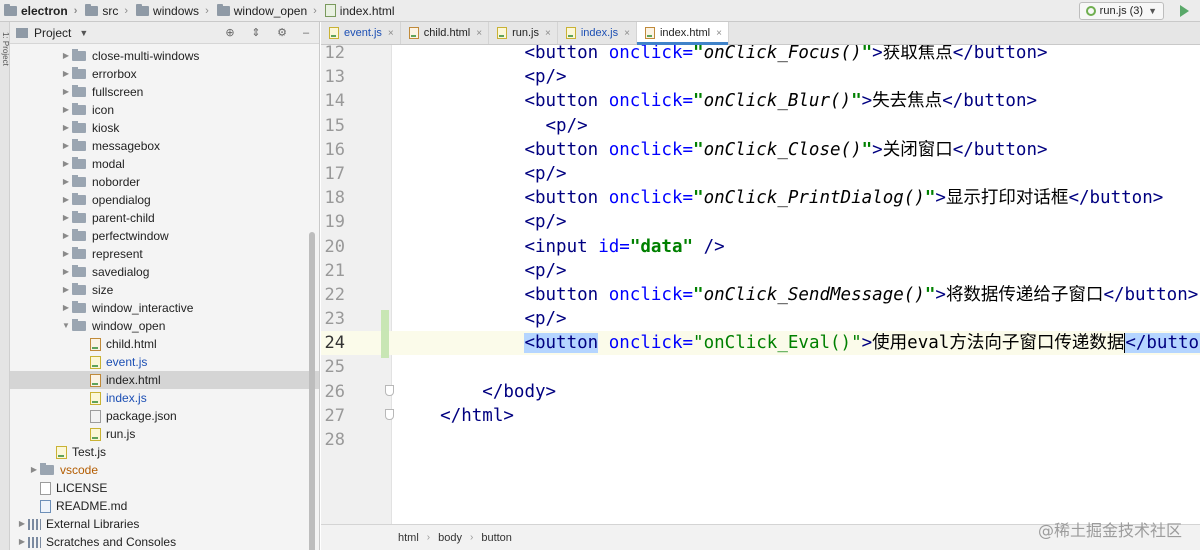  I want to click on structure-crumb: html, so click(408, 538).